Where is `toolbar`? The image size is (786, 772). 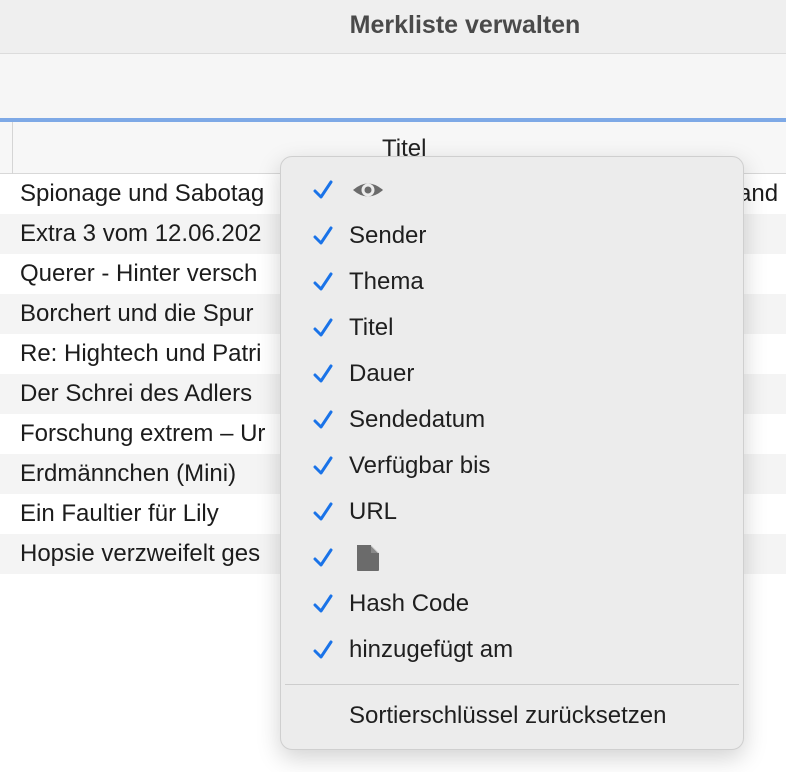
toolbar is located at coordinates (393, 86).